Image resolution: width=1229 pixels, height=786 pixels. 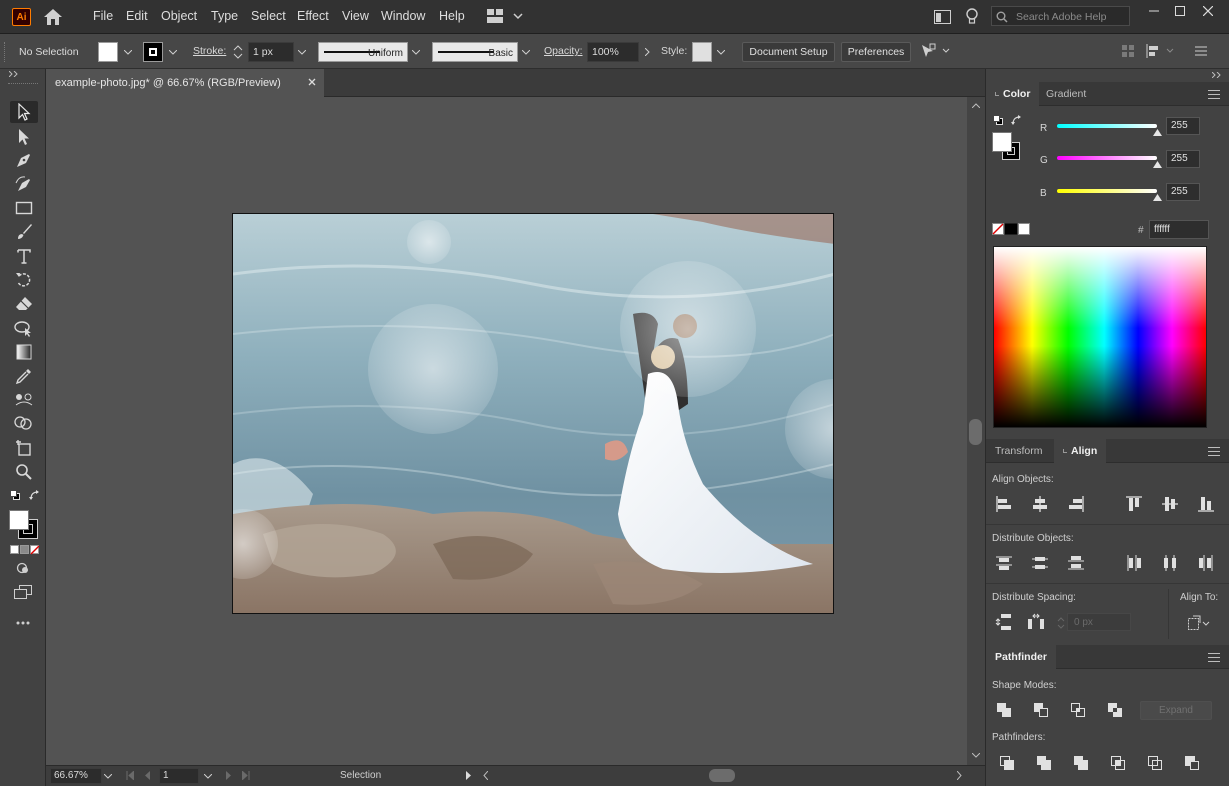 I want to click on vertical-distribute-center-icon, so click(x=1040, y=563).